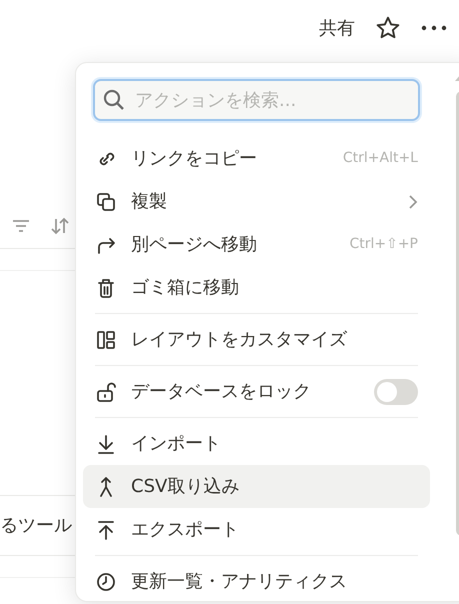  Describe the element at coordinates (434, 28) in the screenshot. I see `more-icon` at that location.